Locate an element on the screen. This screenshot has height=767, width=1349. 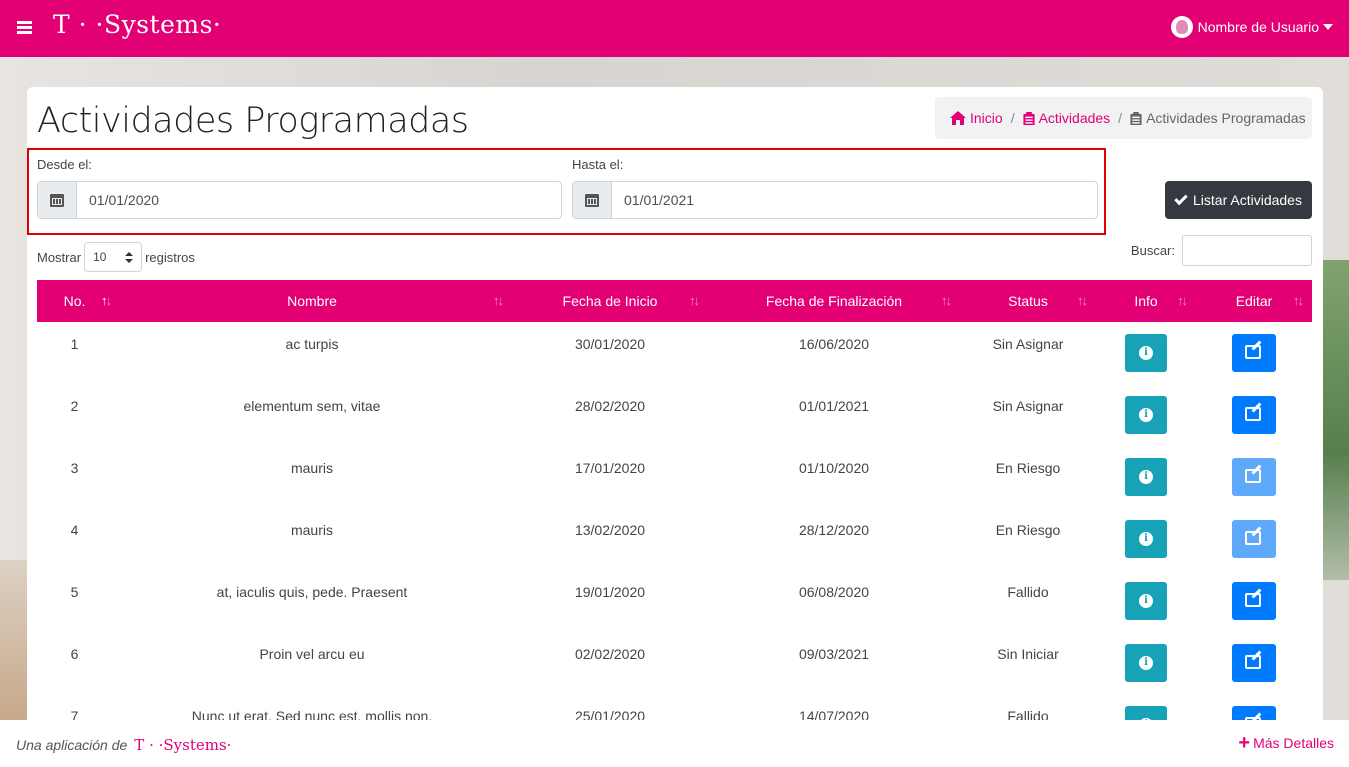
sort-down-icon is located at coordinates (129, 261).